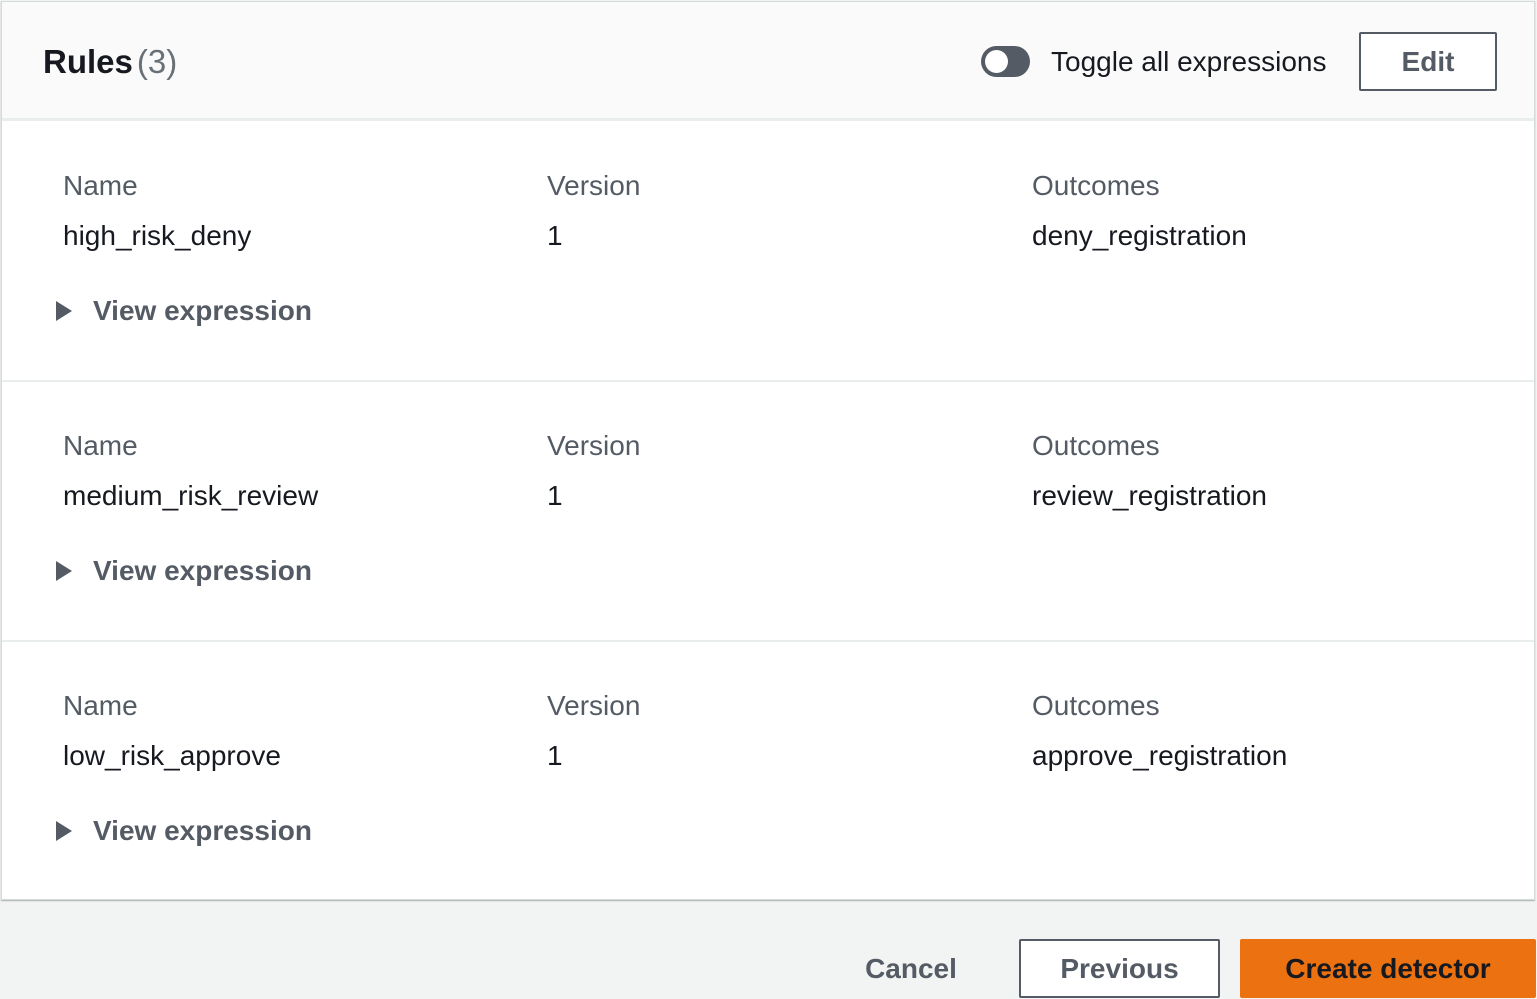  I want to click on rule-name: low_risk_approve, so click(172, 755).